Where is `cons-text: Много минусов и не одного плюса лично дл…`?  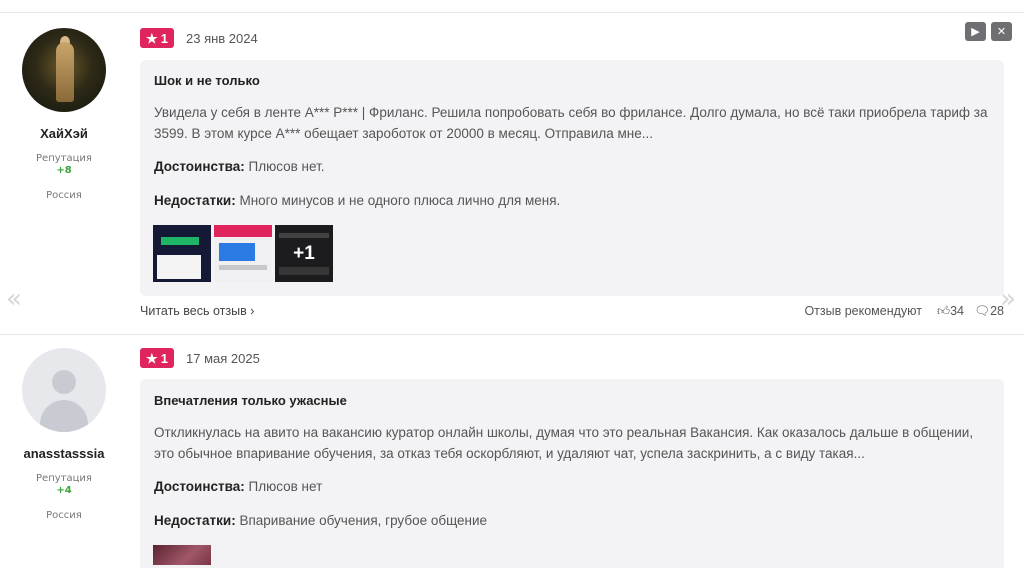 cons-text: Много минусов и не одного плюса лично дл… is located at coordinates (400, 200).